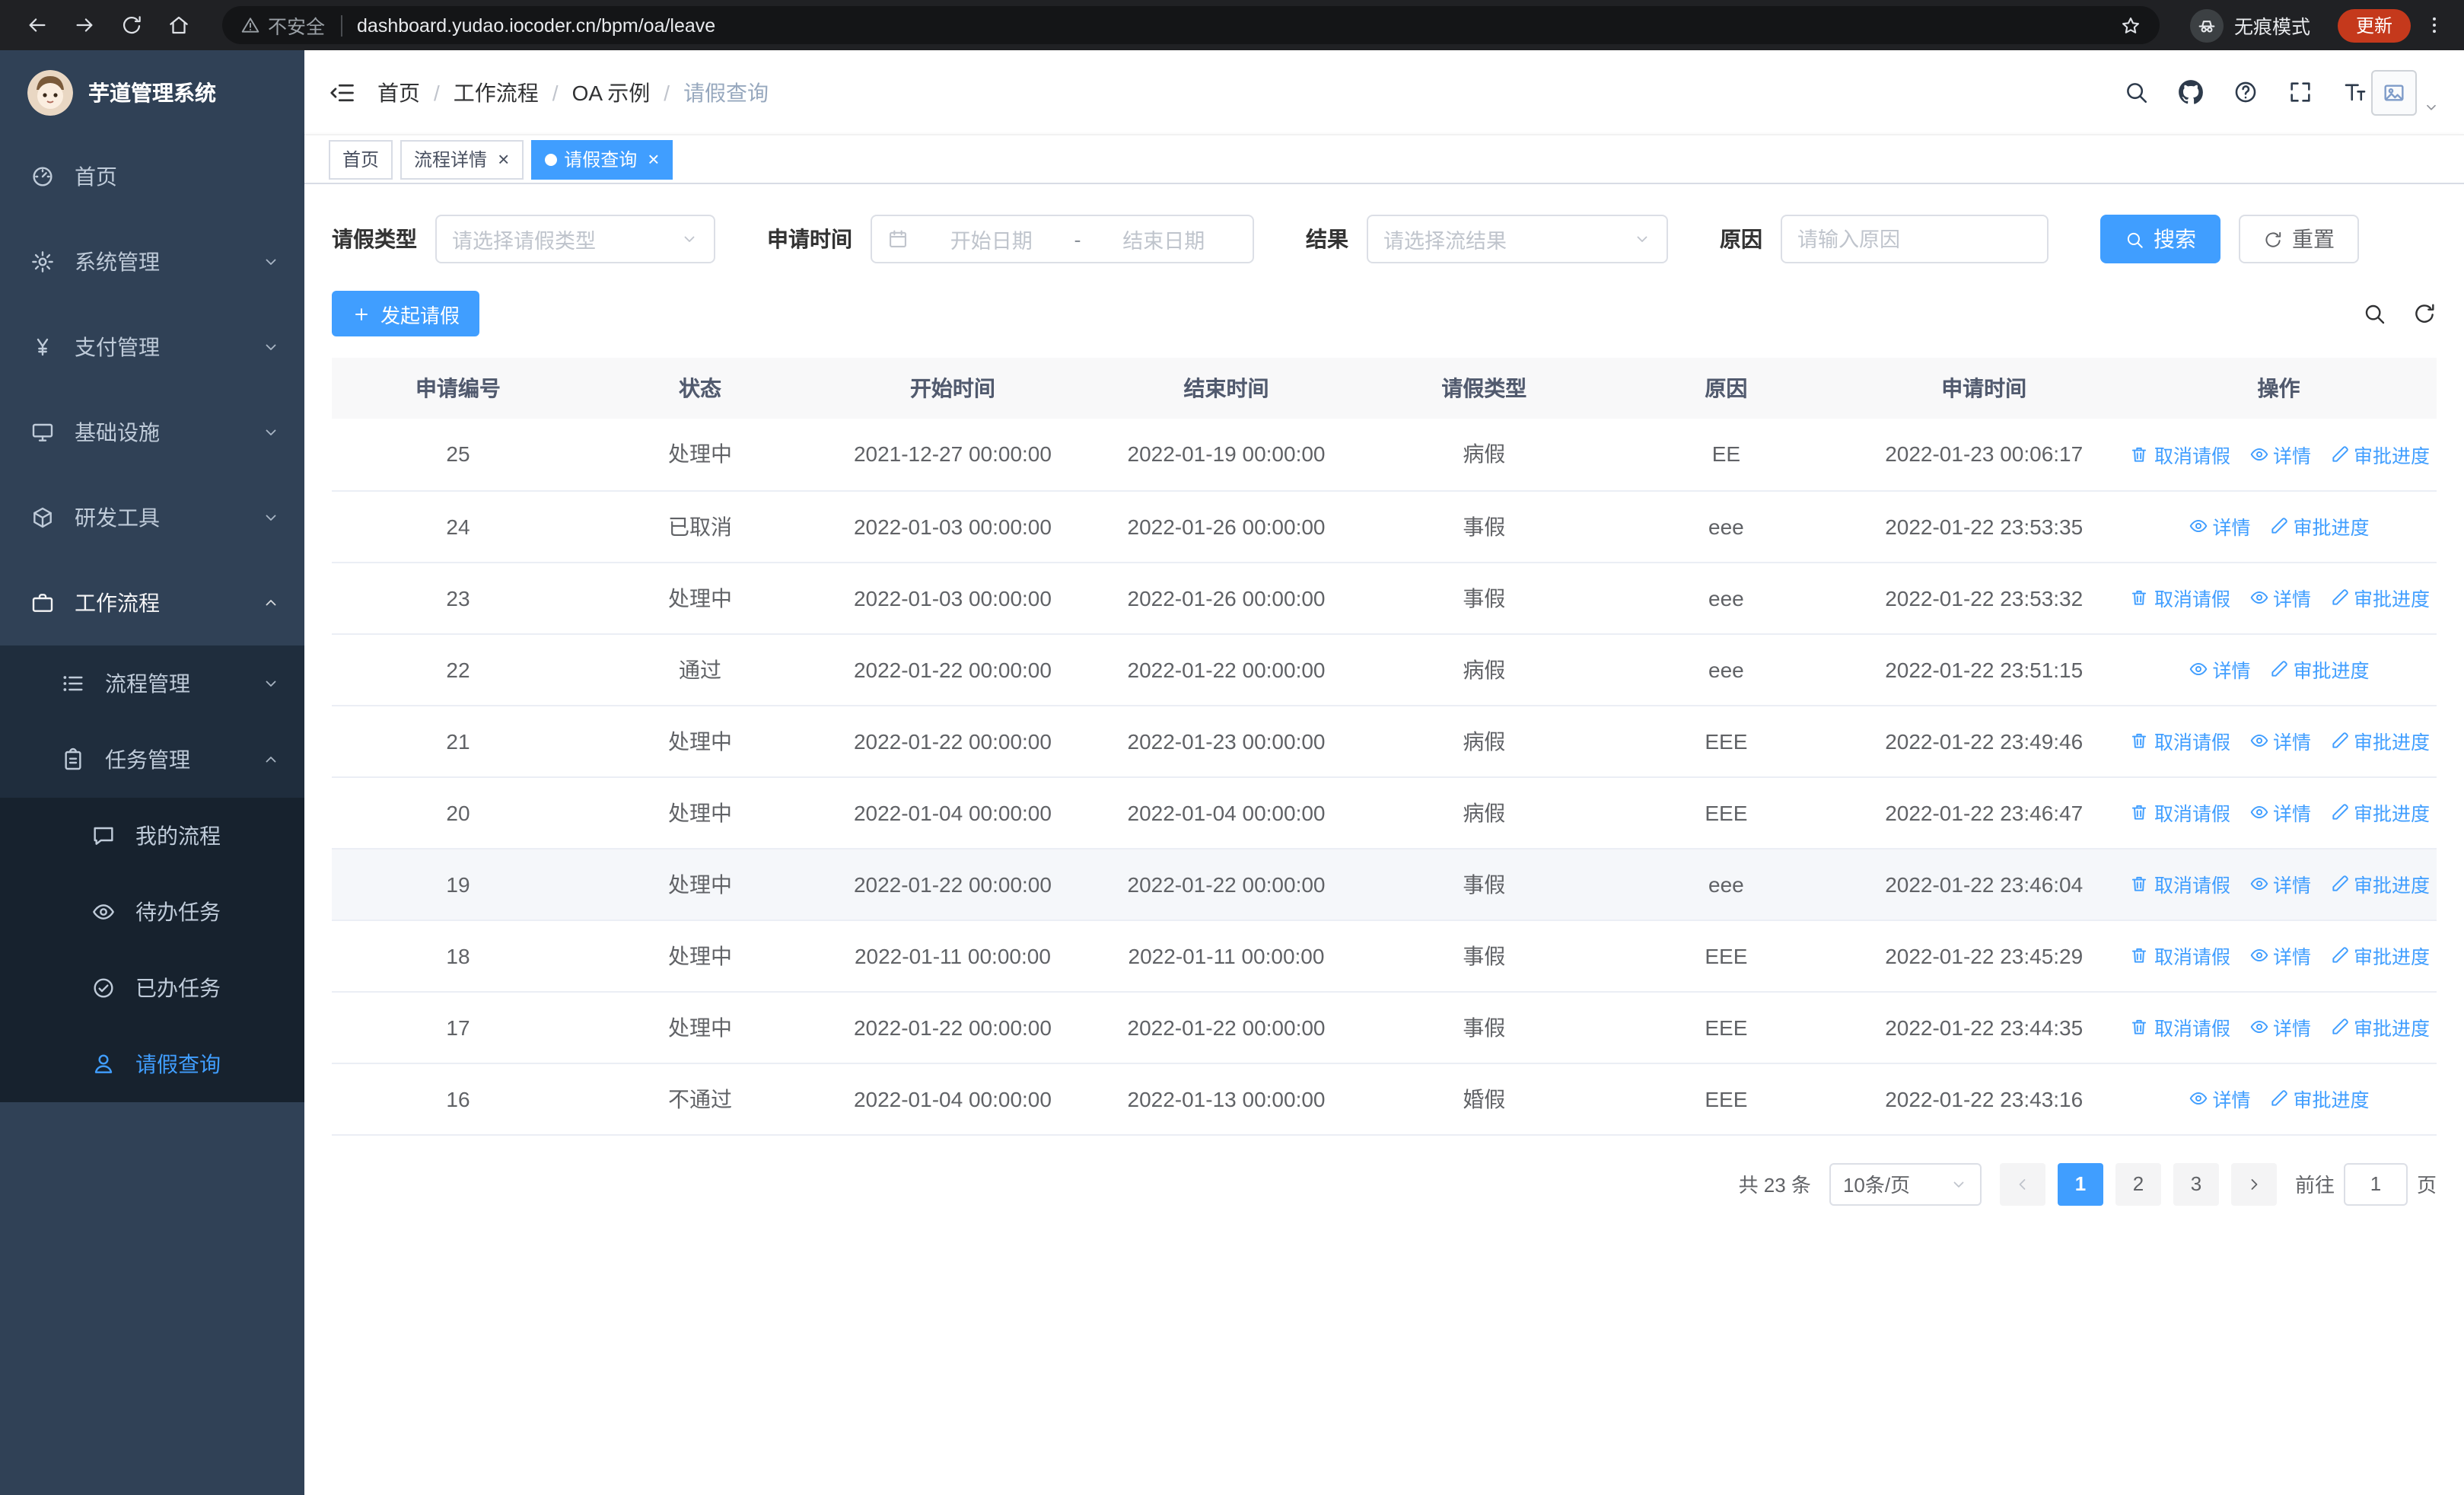 The width and height of the screenshot is (2464, 1495). I want to click on page-size-value: 10条/页, so click(1876, 1186).